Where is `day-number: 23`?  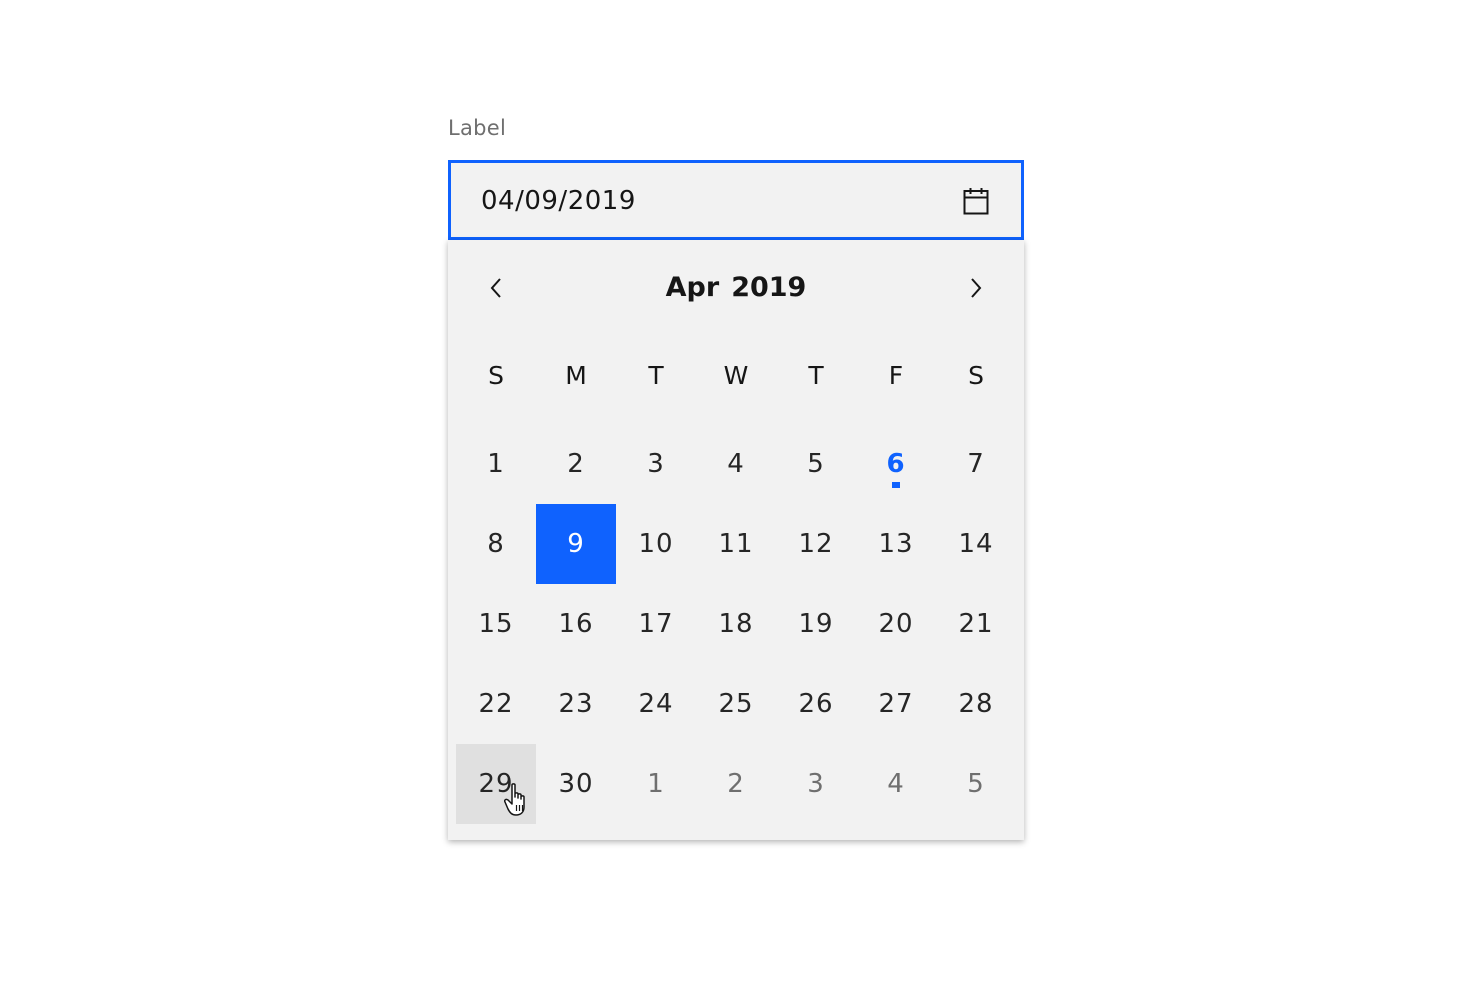 day-number: 23 is located at coordinates (576, 704).